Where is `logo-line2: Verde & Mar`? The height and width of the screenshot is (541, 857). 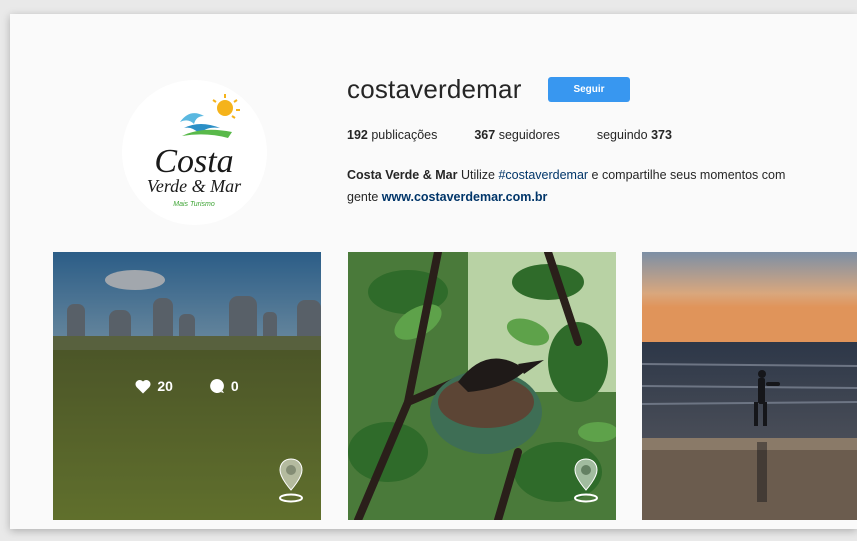
logo-line2: Verde & Mar is located at coordinates (194, 186).